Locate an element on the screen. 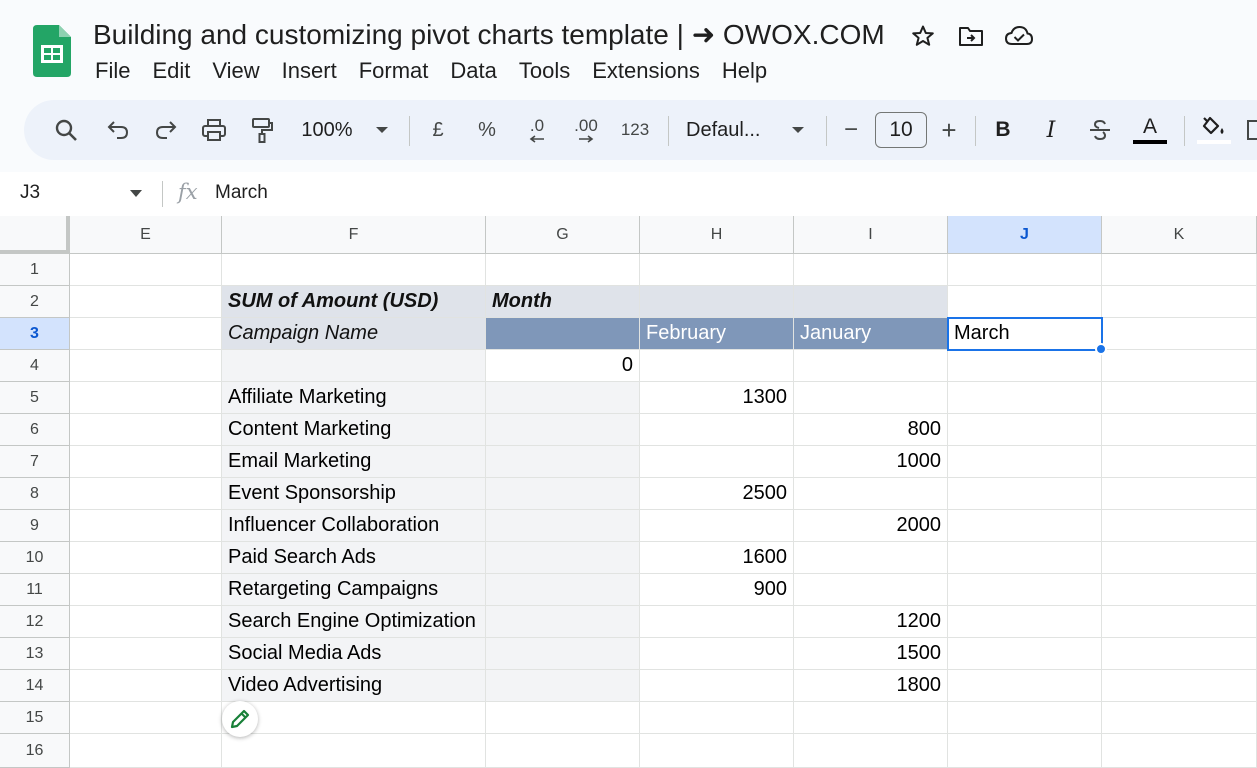  cell-f9: Influencer Collaboration is located at coordinates (354, 526).